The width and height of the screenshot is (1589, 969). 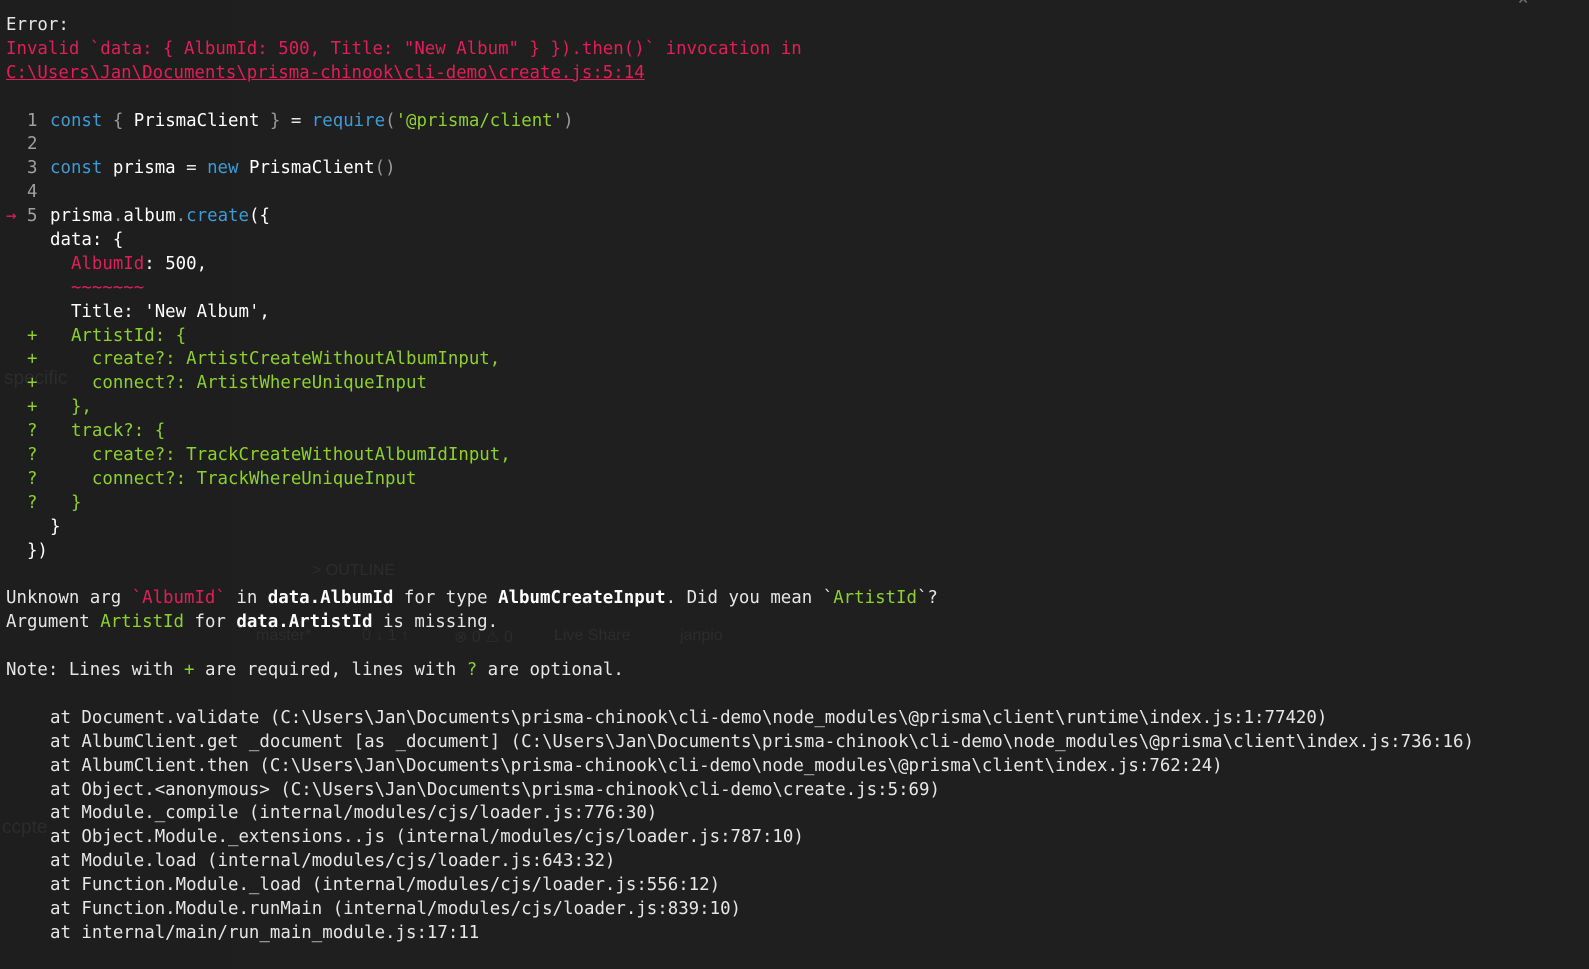 I want to click on code-line-artist-close: + },, so click(x=59, y=407).